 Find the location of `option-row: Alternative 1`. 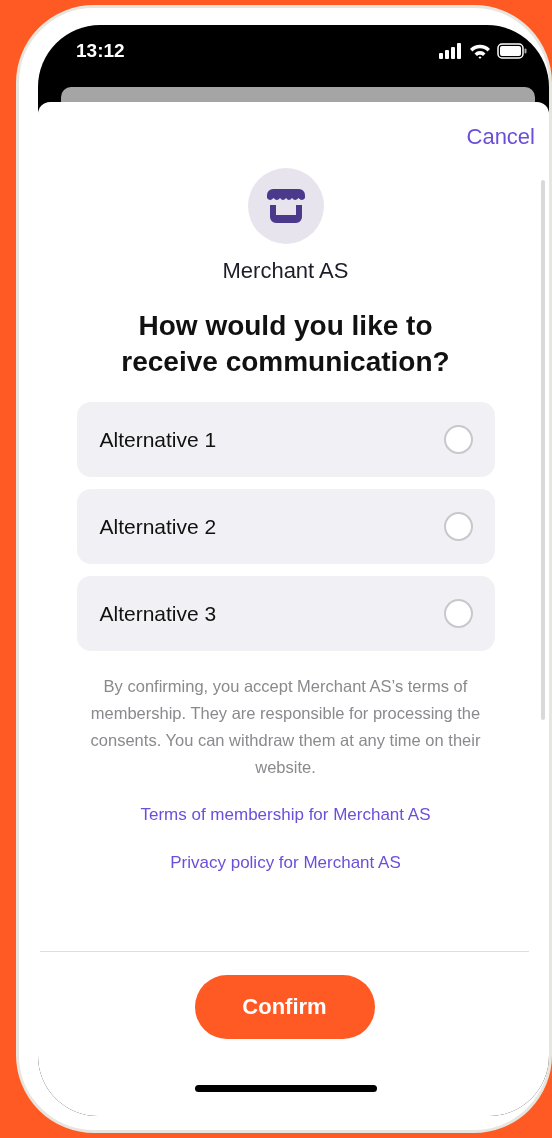

option-row: Alternative 1 is located at coordinates (285, 439).